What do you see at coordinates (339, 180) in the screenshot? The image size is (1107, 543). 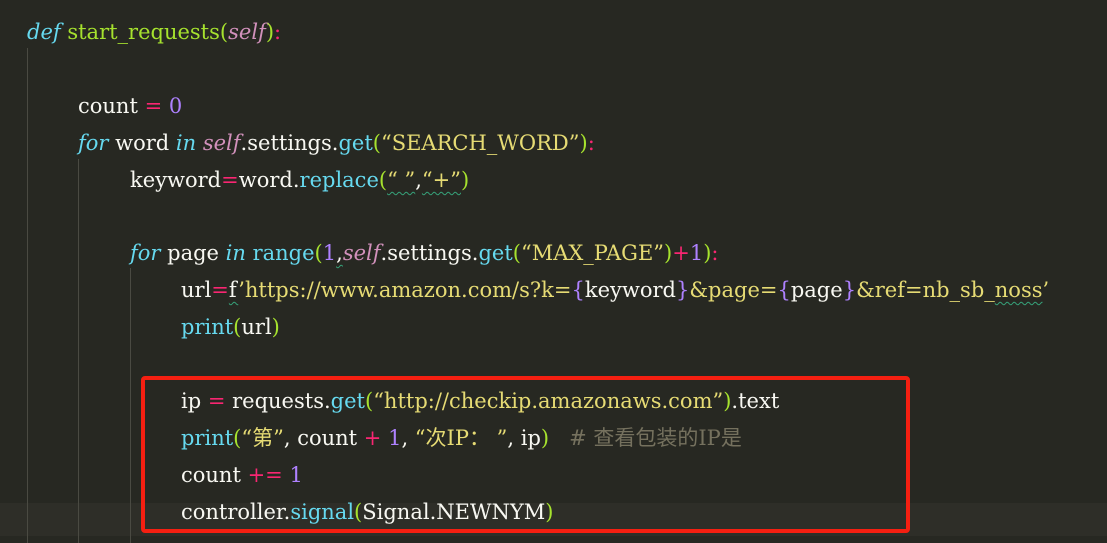 I see `code-token: replace` at bounding box center [339, 180].